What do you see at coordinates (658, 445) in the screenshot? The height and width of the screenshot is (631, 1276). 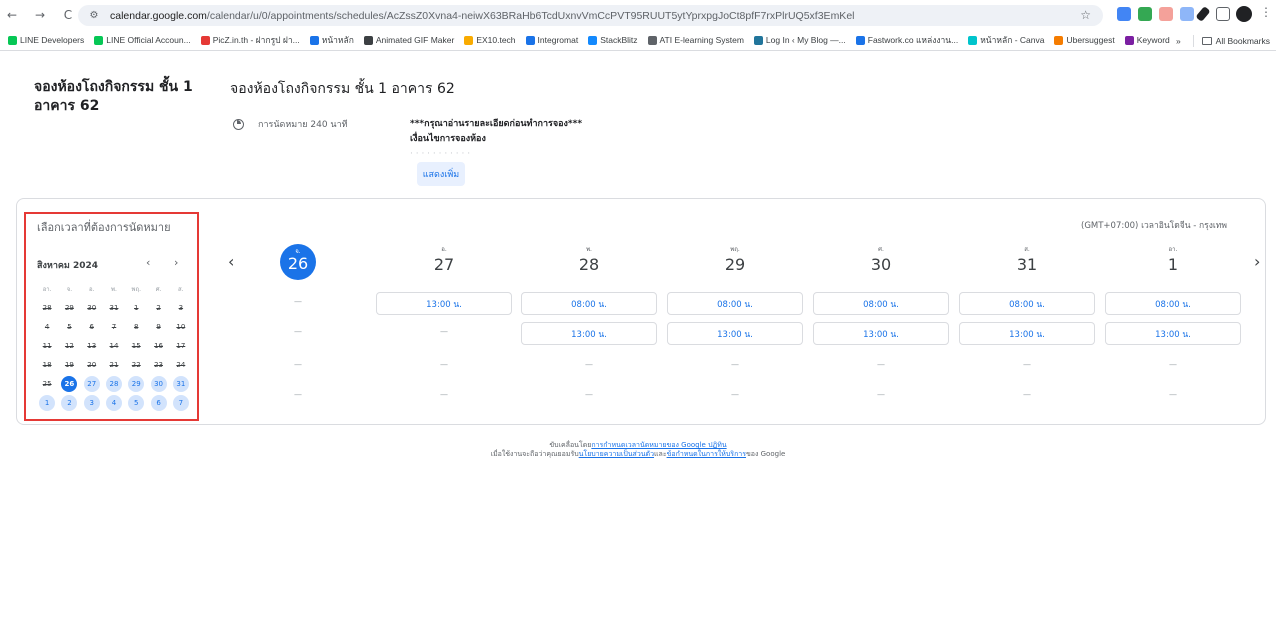 I see `calendar-scheduling-link: การกำหนดเวลานัดหมายของ Google ปฏิทิน` at bounding box center [658, 445].